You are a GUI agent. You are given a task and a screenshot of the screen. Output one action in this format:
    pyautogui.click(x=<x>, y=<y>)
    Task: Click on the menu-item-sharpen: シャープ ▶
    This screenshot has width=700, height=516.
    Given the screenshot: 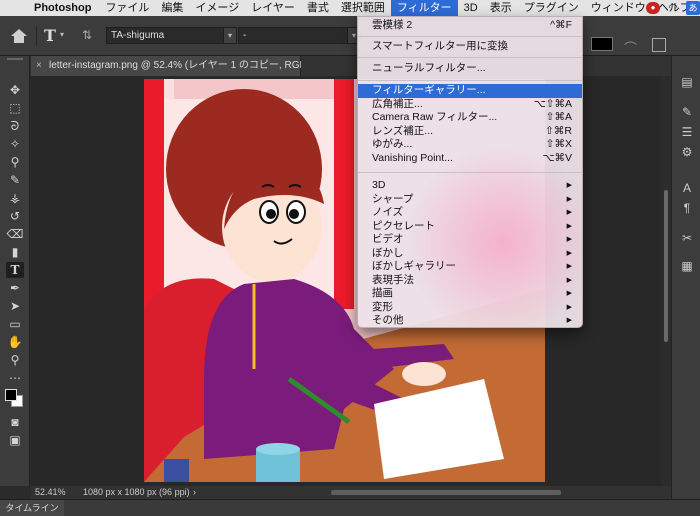 What is the action you would take?
    pyautogui.click(x=470, y=200)
    